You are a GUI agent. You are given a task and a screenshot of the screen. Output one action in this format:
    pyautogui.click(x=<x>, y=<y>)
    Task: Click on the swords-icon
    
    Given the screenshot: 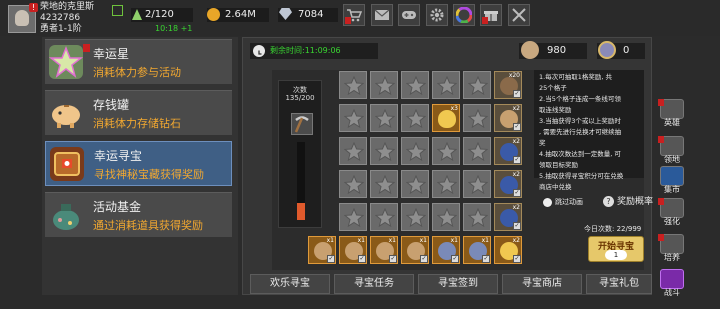 What is the action you would take?
    pyautogui.click(x=519, y=15)
    